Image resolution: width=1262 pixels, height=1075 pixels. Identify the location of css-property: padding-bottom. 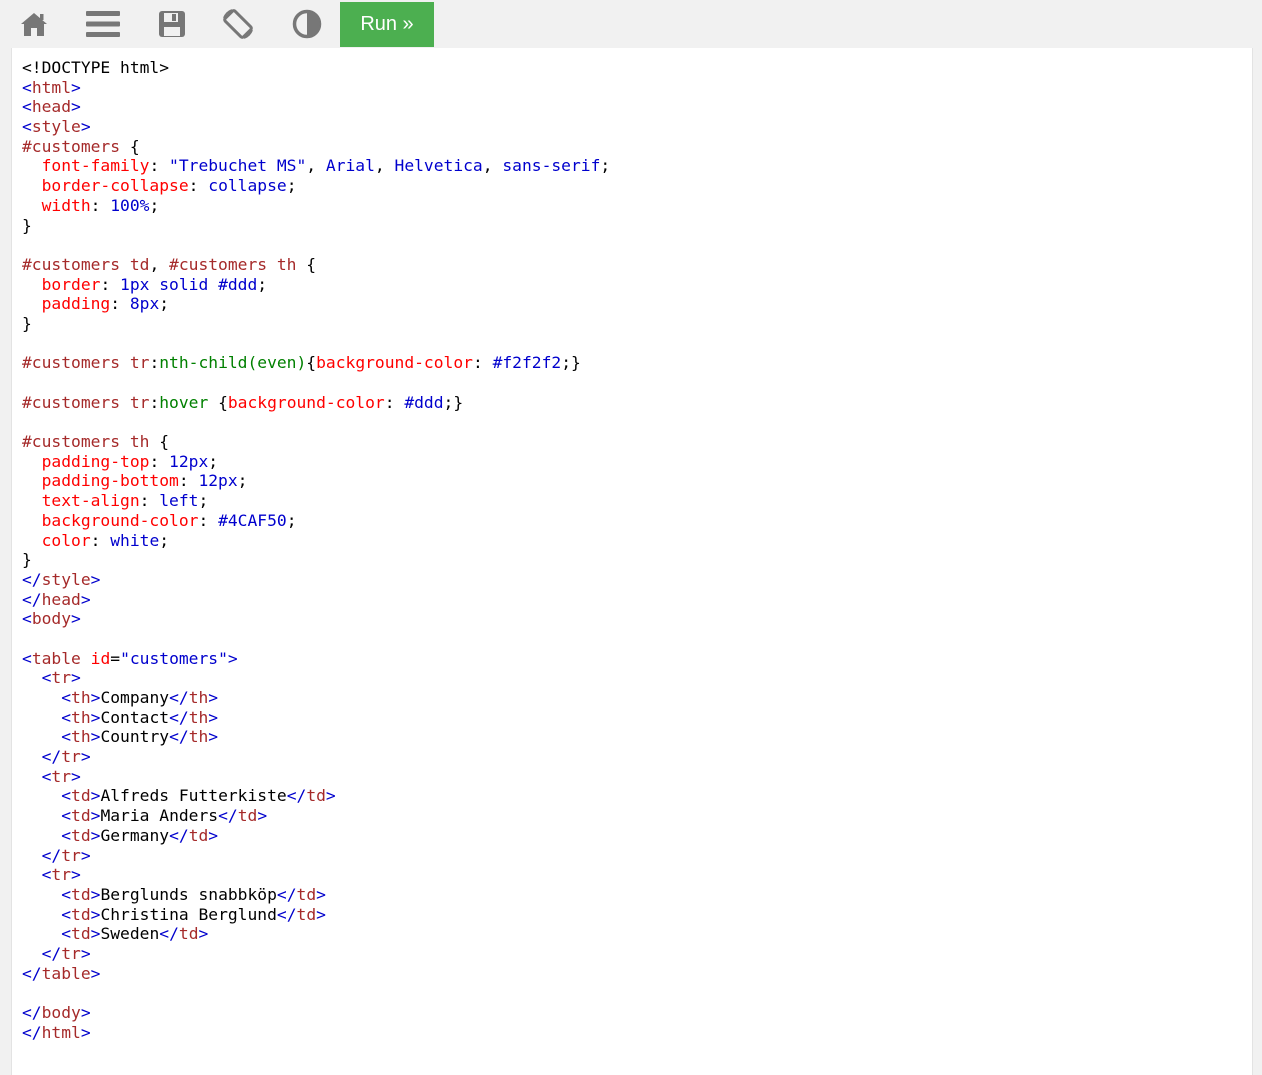
(110, 481).